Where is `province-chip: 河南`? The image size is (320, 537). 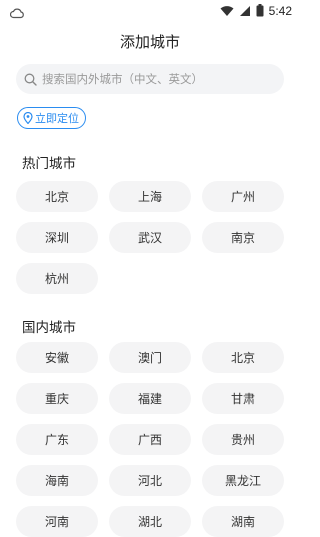 province-chip: 河南 is located at coordinates (57, 521).